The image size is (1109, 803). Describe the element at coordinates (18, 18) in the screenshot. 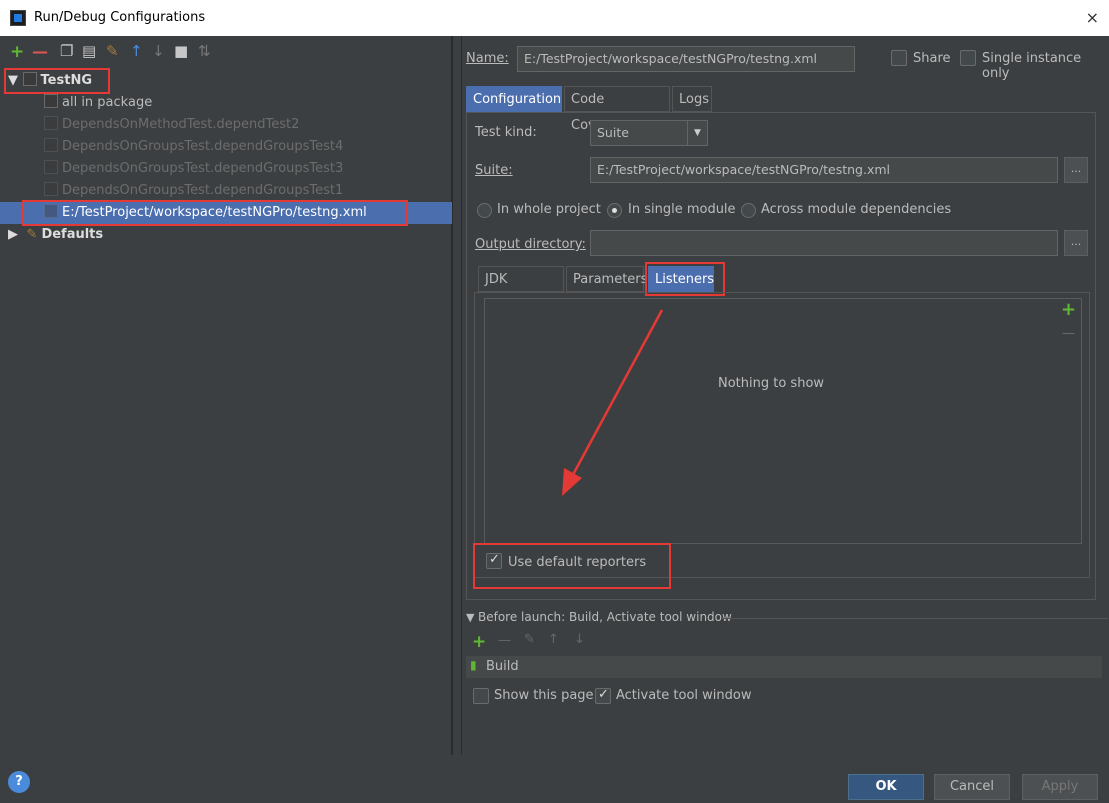

I see `intellij-logo-icon` at that location.